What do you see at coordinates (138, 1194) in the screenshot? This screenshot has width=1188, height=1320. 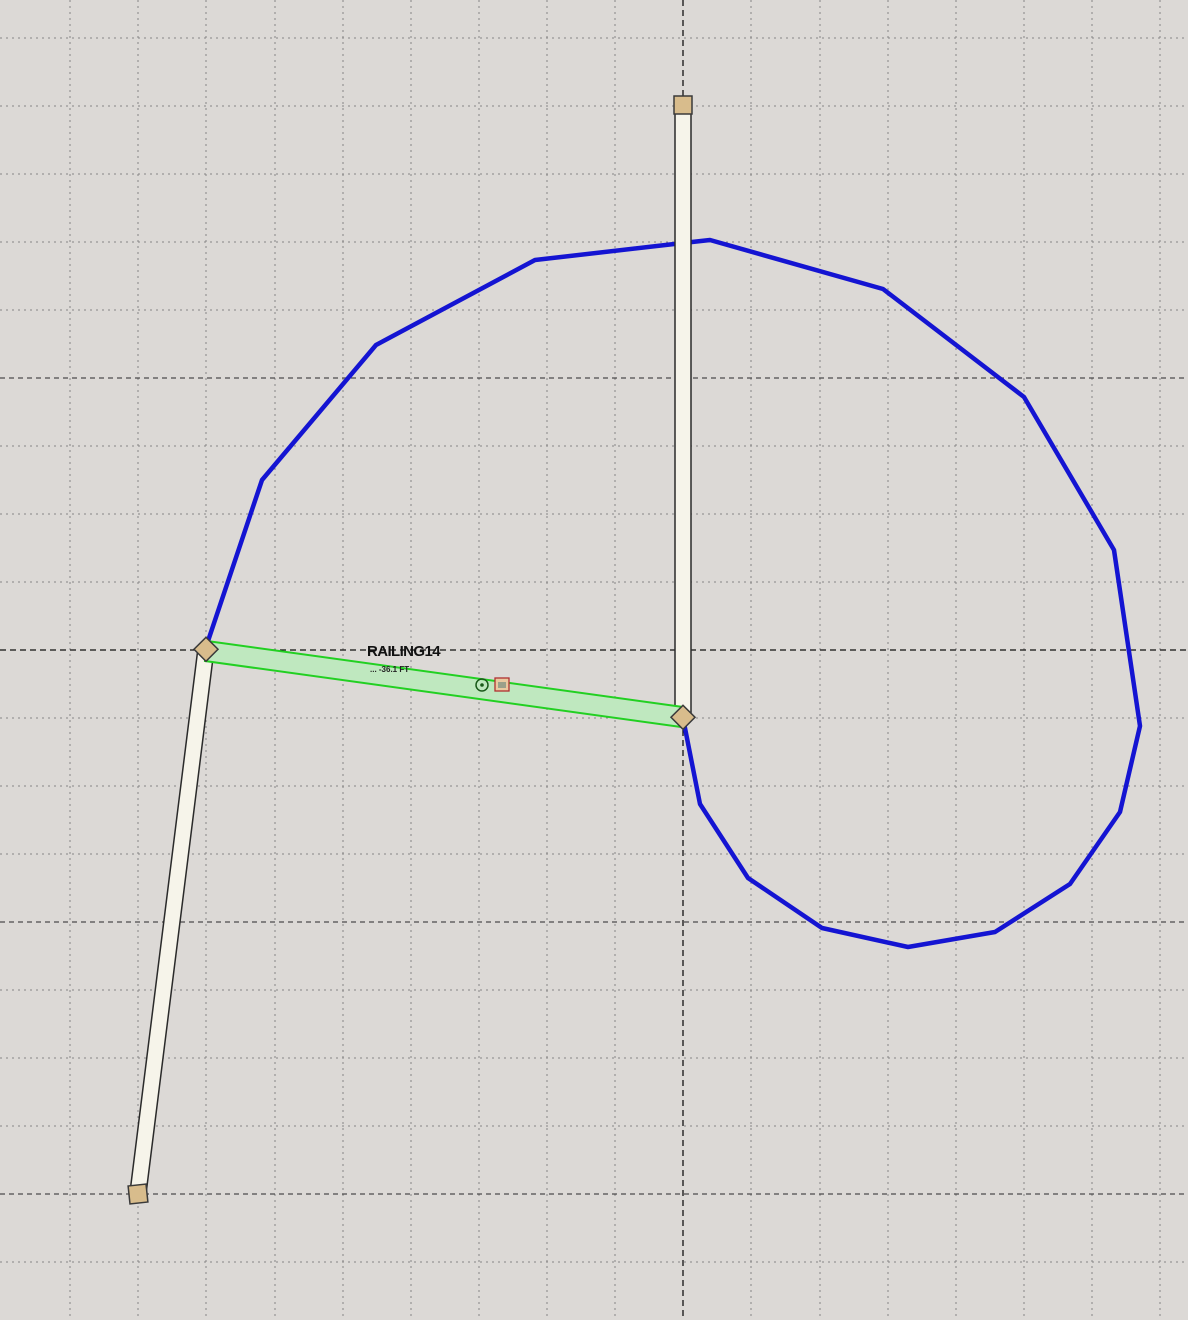 I see `handle-bottom-square` at bounding box center [138, 1194].